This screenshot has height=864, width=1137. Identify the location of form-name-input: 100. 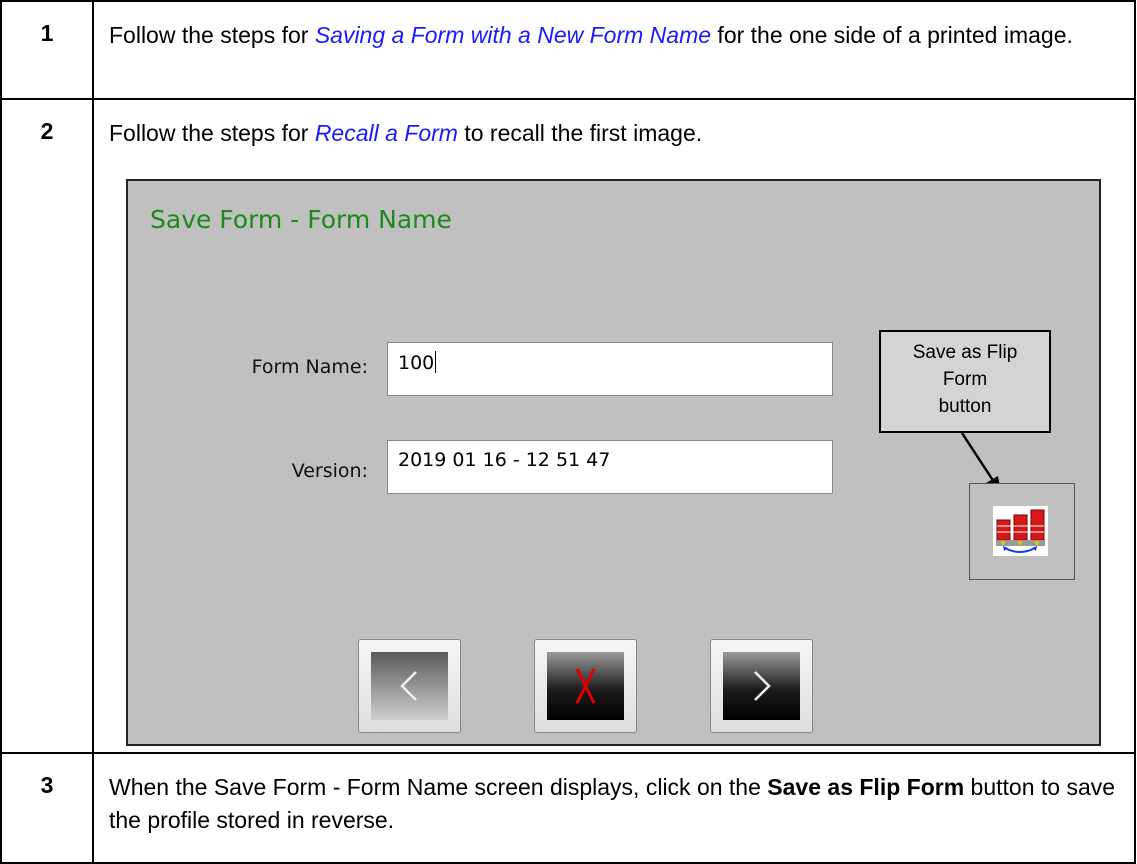
(610, 369).